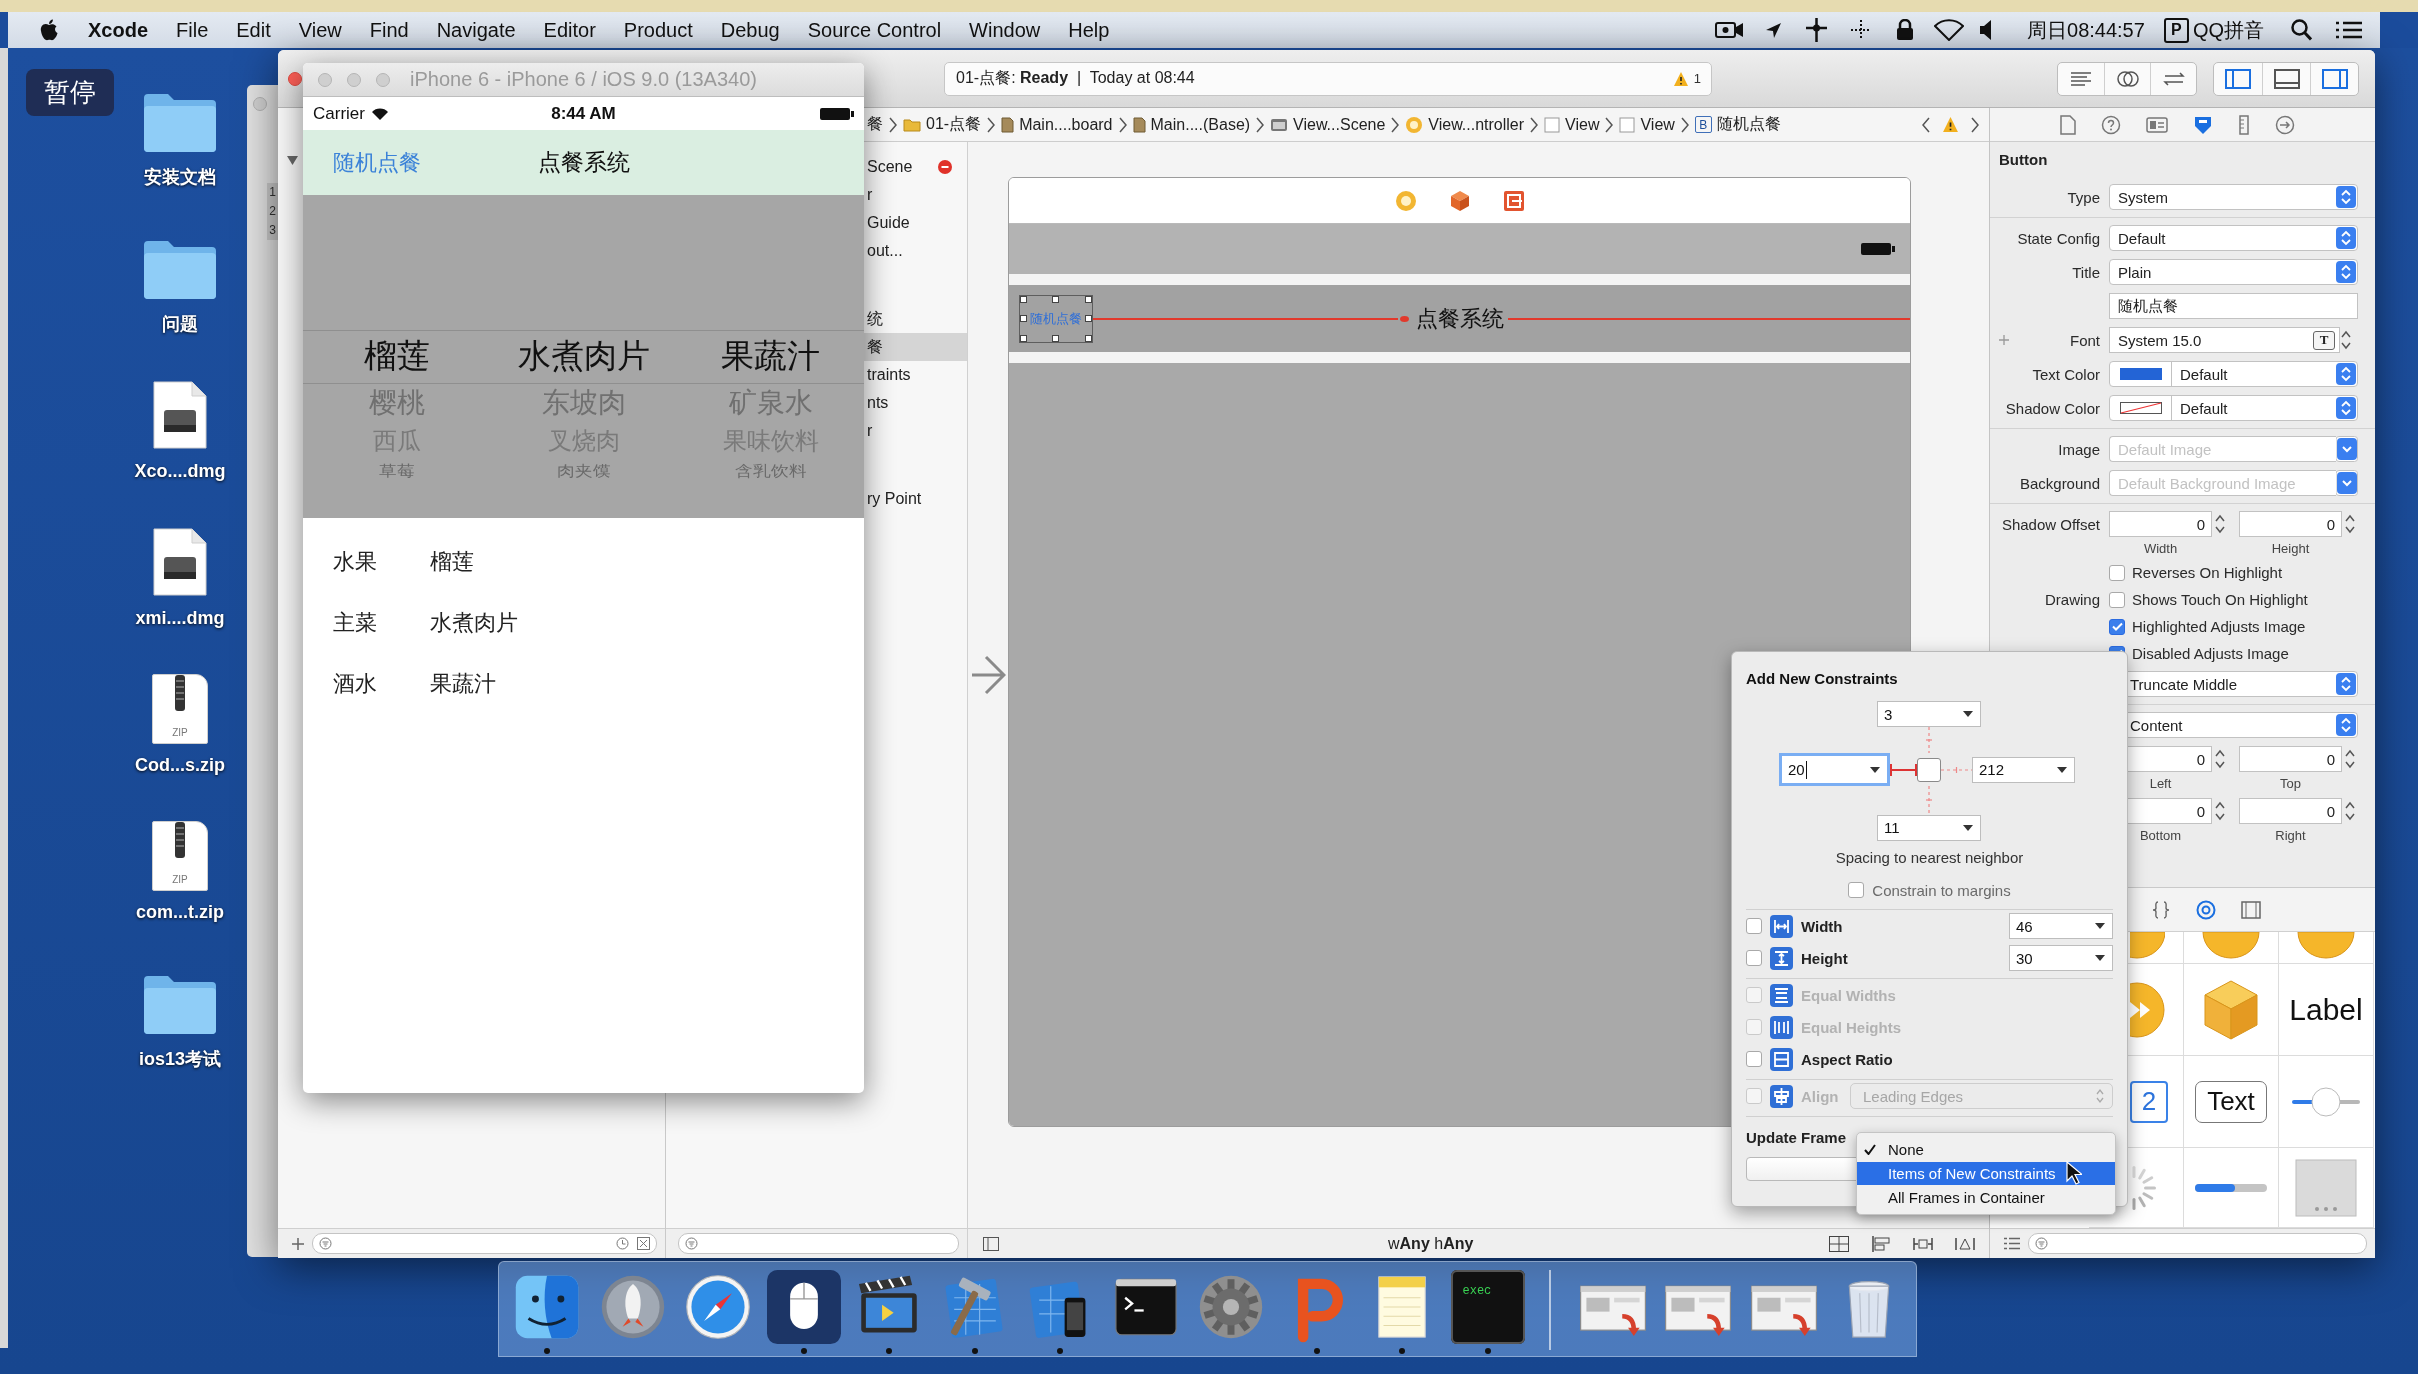 Image resolution: width=2418 pixels, height=1374 pixels. I want to click on clock-text: 周日08:44:57, so click(2086, 30).